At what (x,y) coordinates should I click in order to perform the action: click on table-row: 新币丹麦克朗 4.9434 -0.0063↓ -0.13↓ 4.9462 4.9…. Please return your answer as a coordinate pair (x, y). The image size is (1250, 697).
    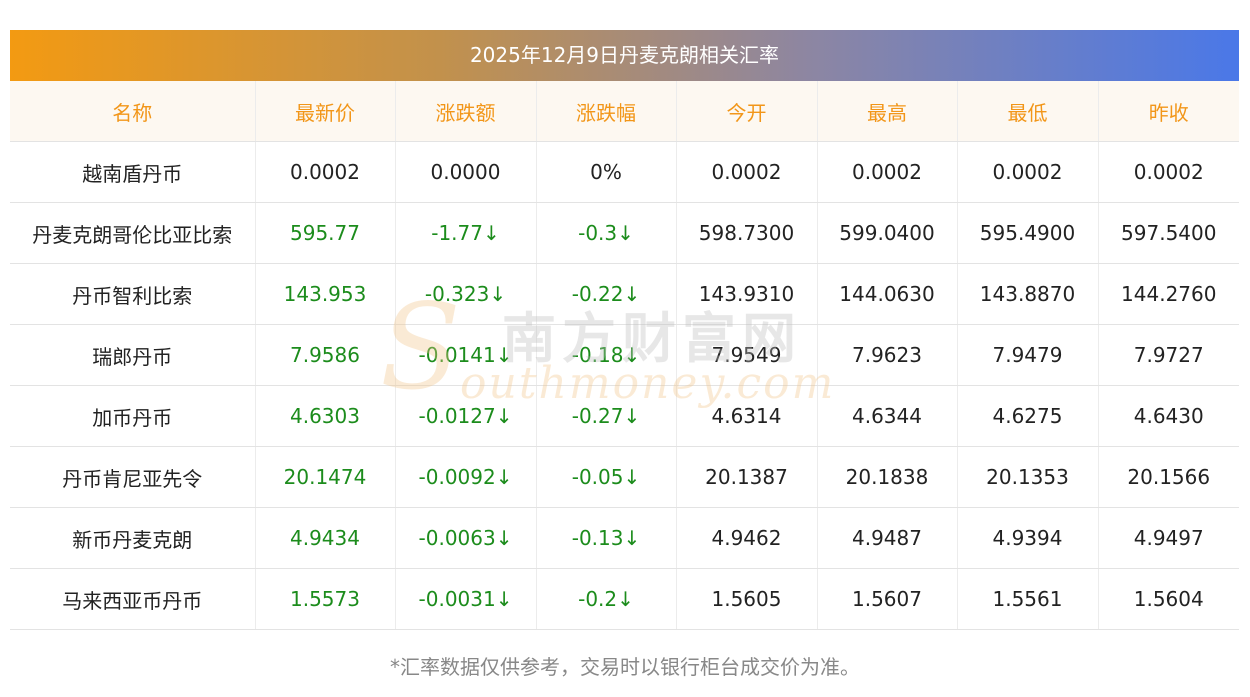
    Looking at the image, I should click on (624, 538).